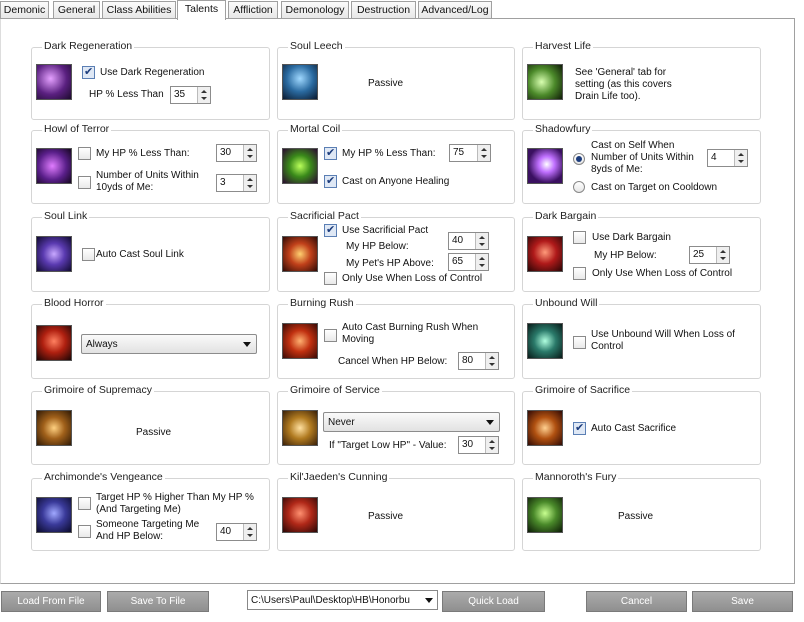 The height and width of the screenshot is (622, 804). What do you see at coordinates (88, 254) in the screenshot?
I see `auto-cast-soul-link-checkbox` at bounding box center [88, 254].